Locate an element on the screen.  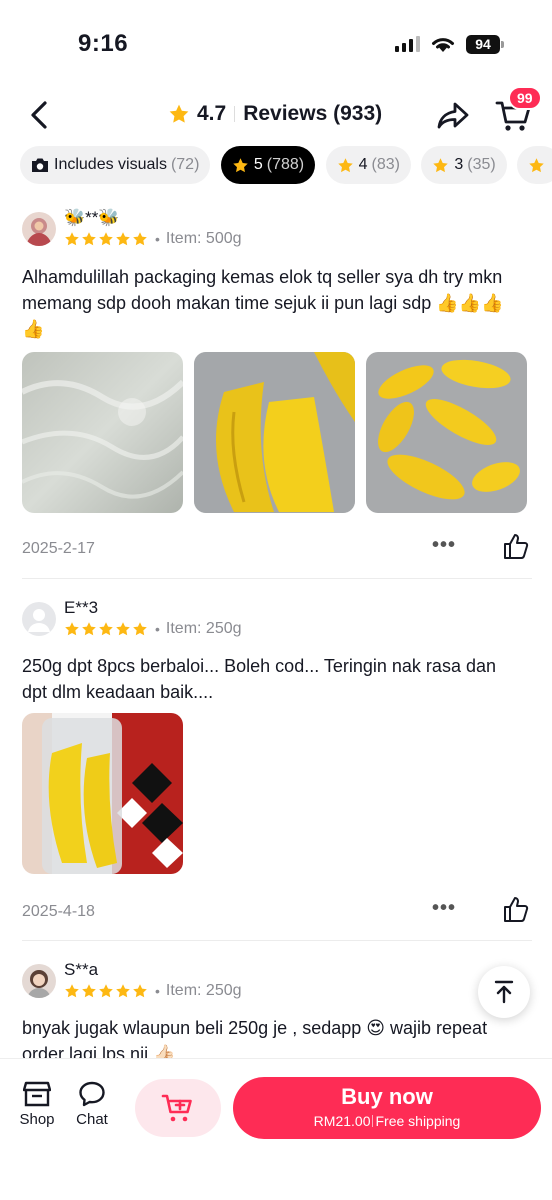
price: RM21.00 is located at coordinates (342, 1121).